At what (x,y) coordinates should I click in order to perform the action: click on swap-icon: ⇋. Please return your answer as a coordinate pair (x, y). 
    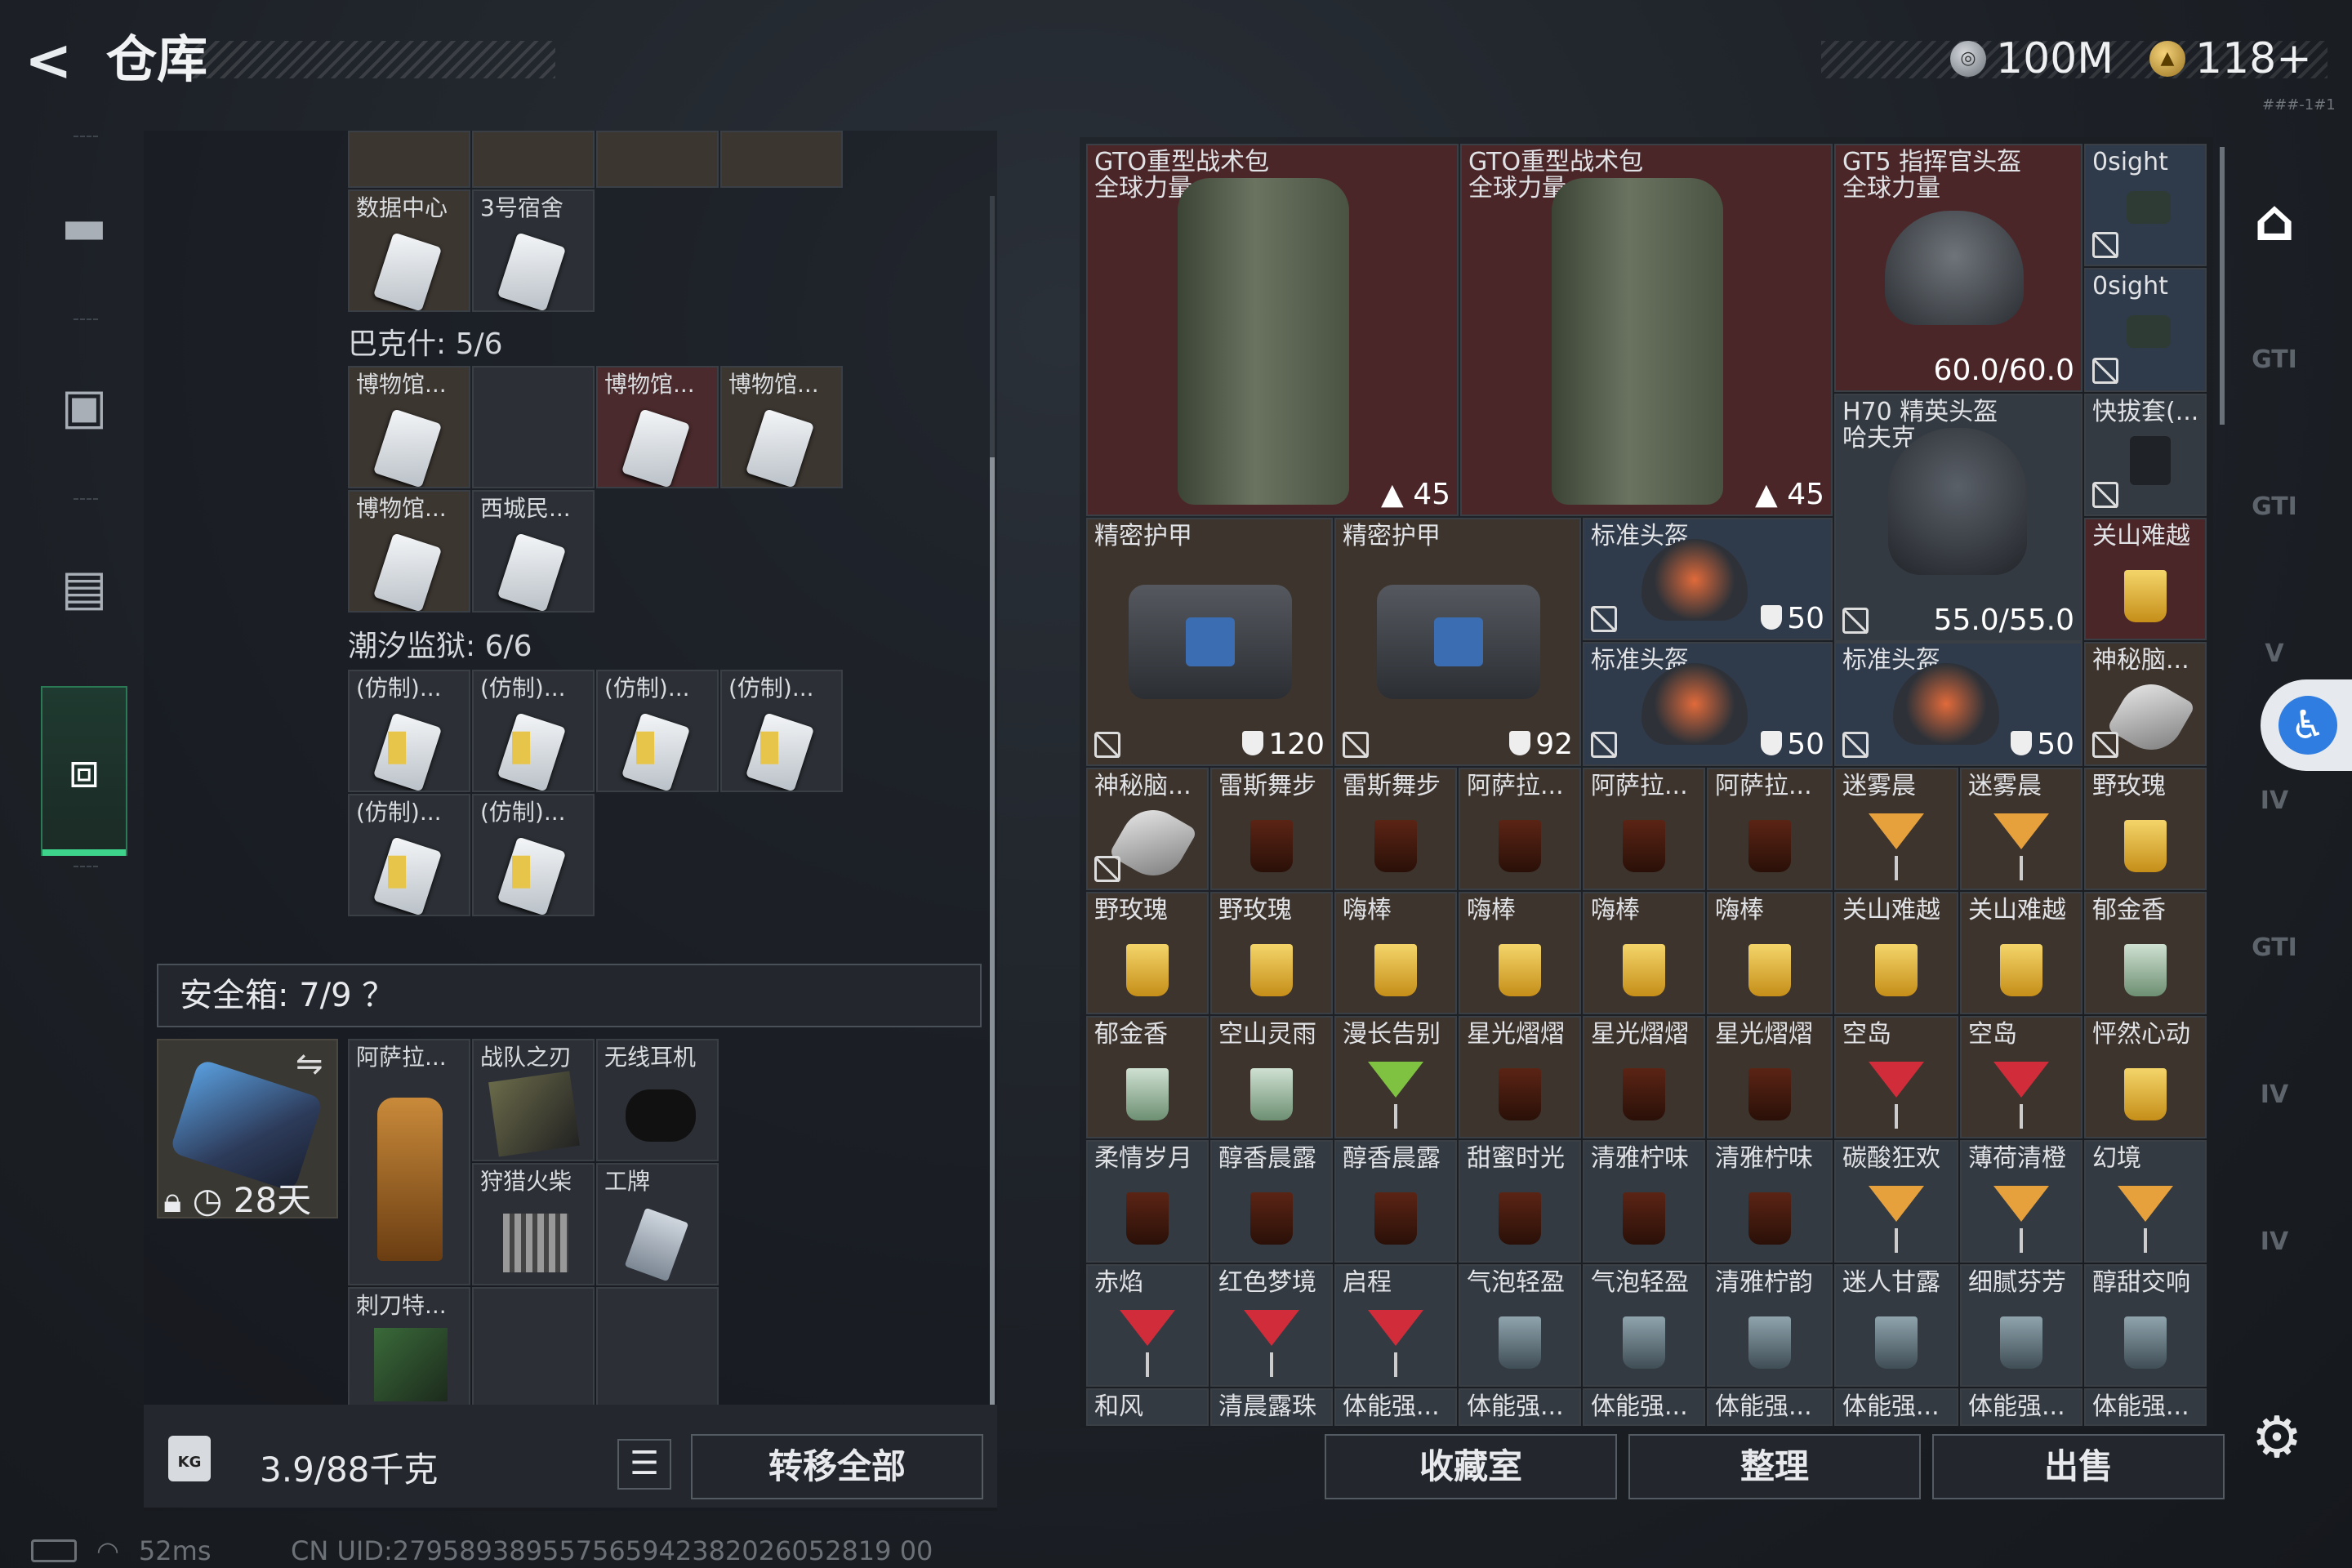
    Looking at the image, I should click on (309, 1064).